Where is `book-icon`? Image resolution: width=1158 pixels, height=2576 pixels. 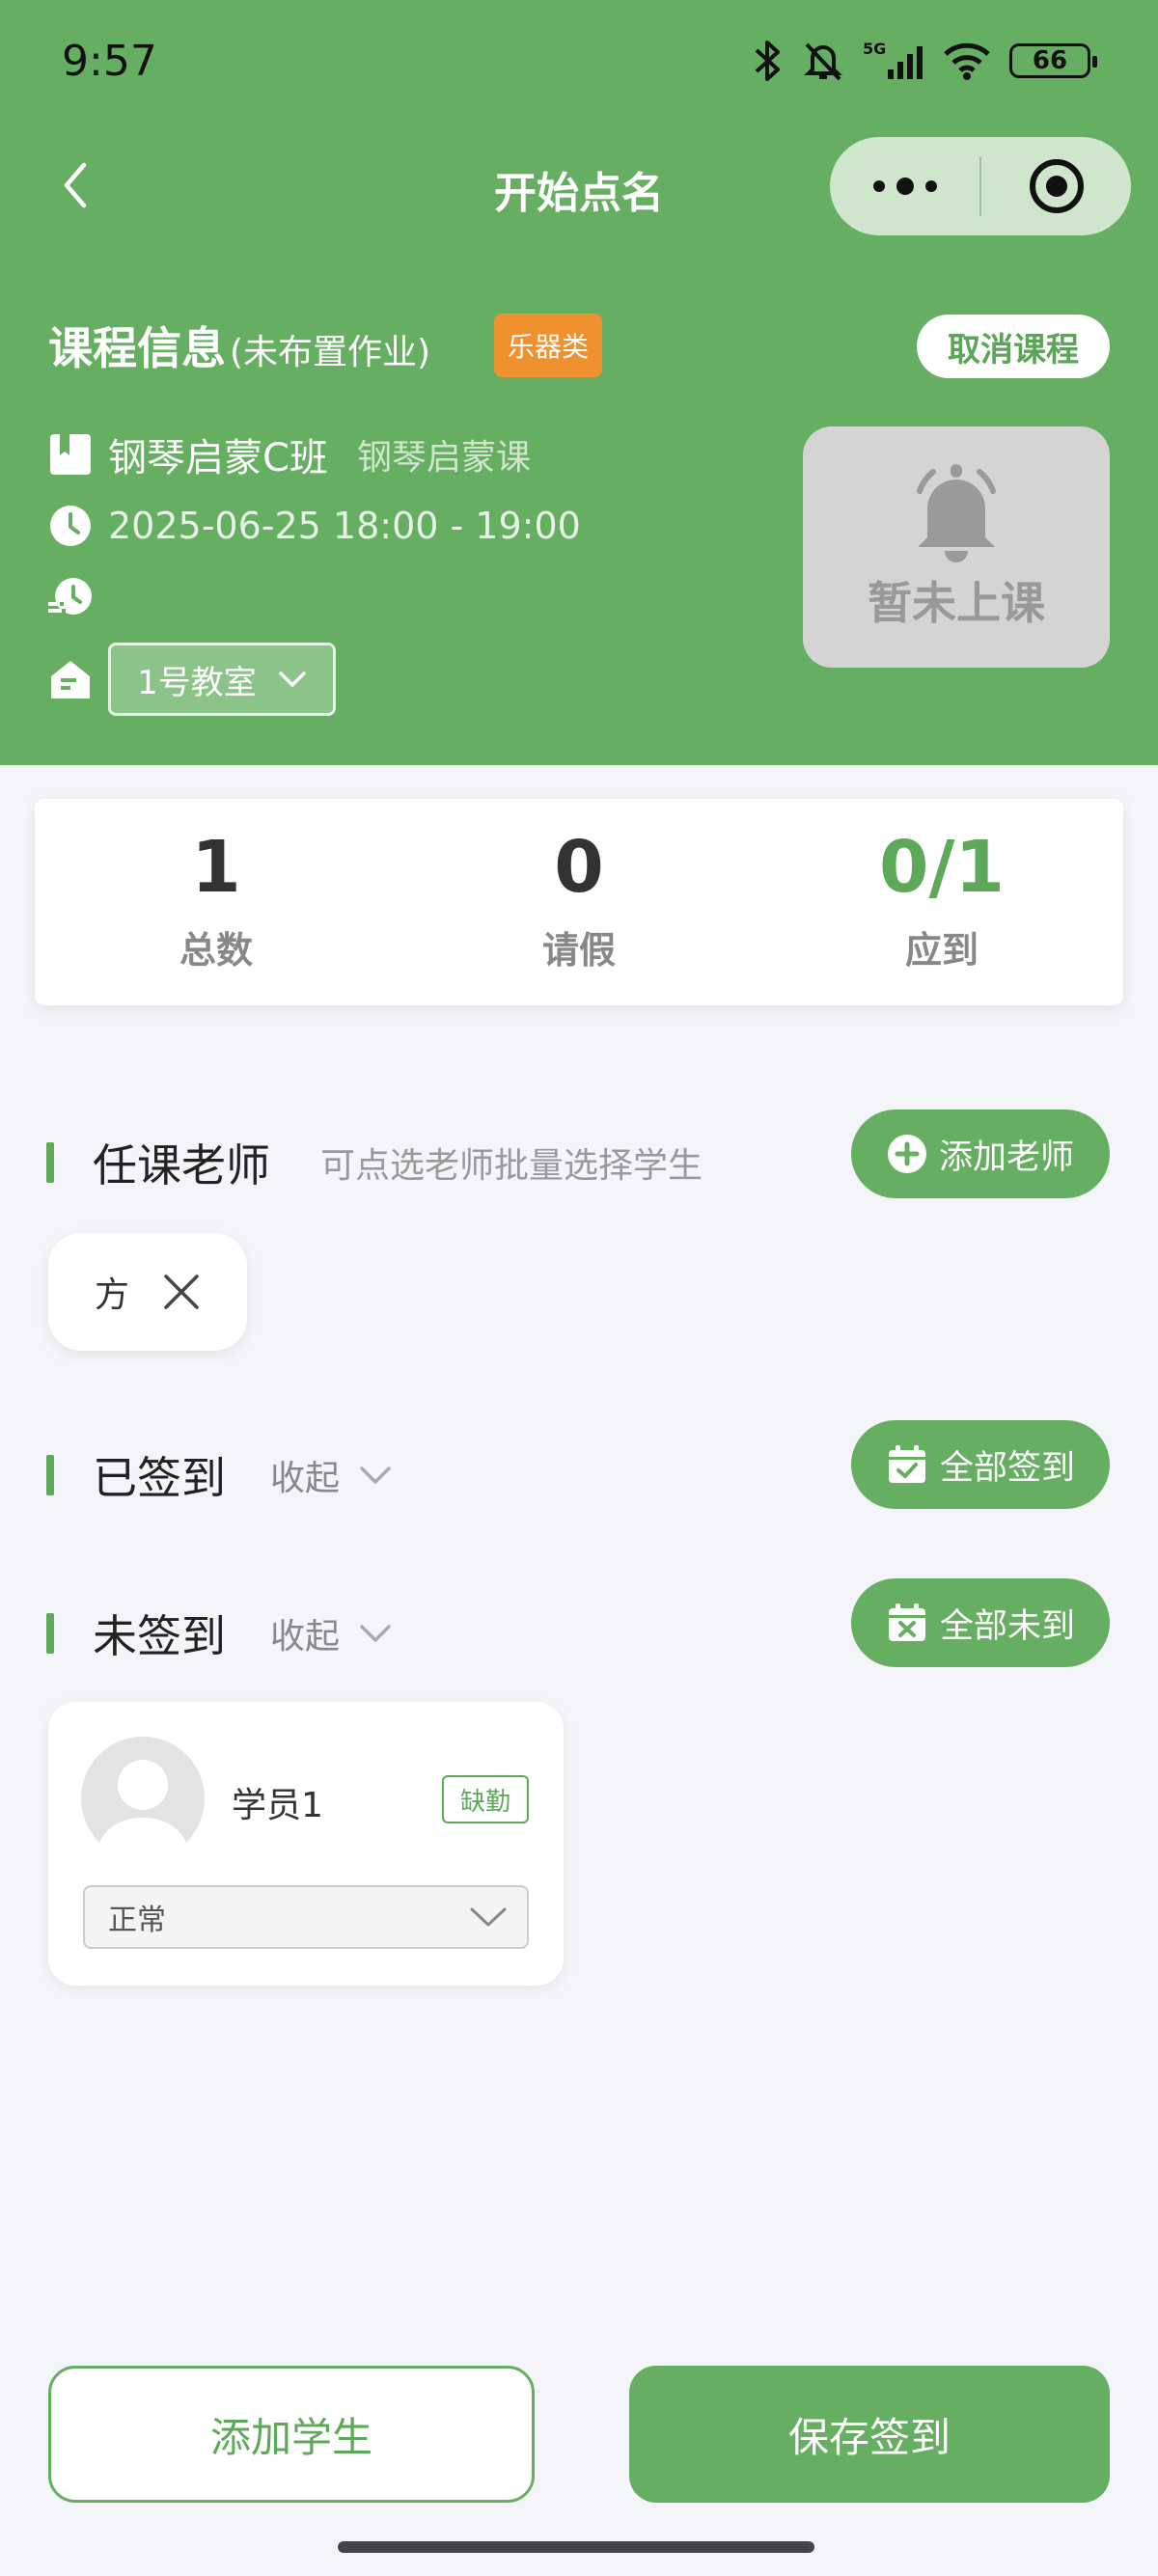 book-icon is located at coordinates (70, 455).